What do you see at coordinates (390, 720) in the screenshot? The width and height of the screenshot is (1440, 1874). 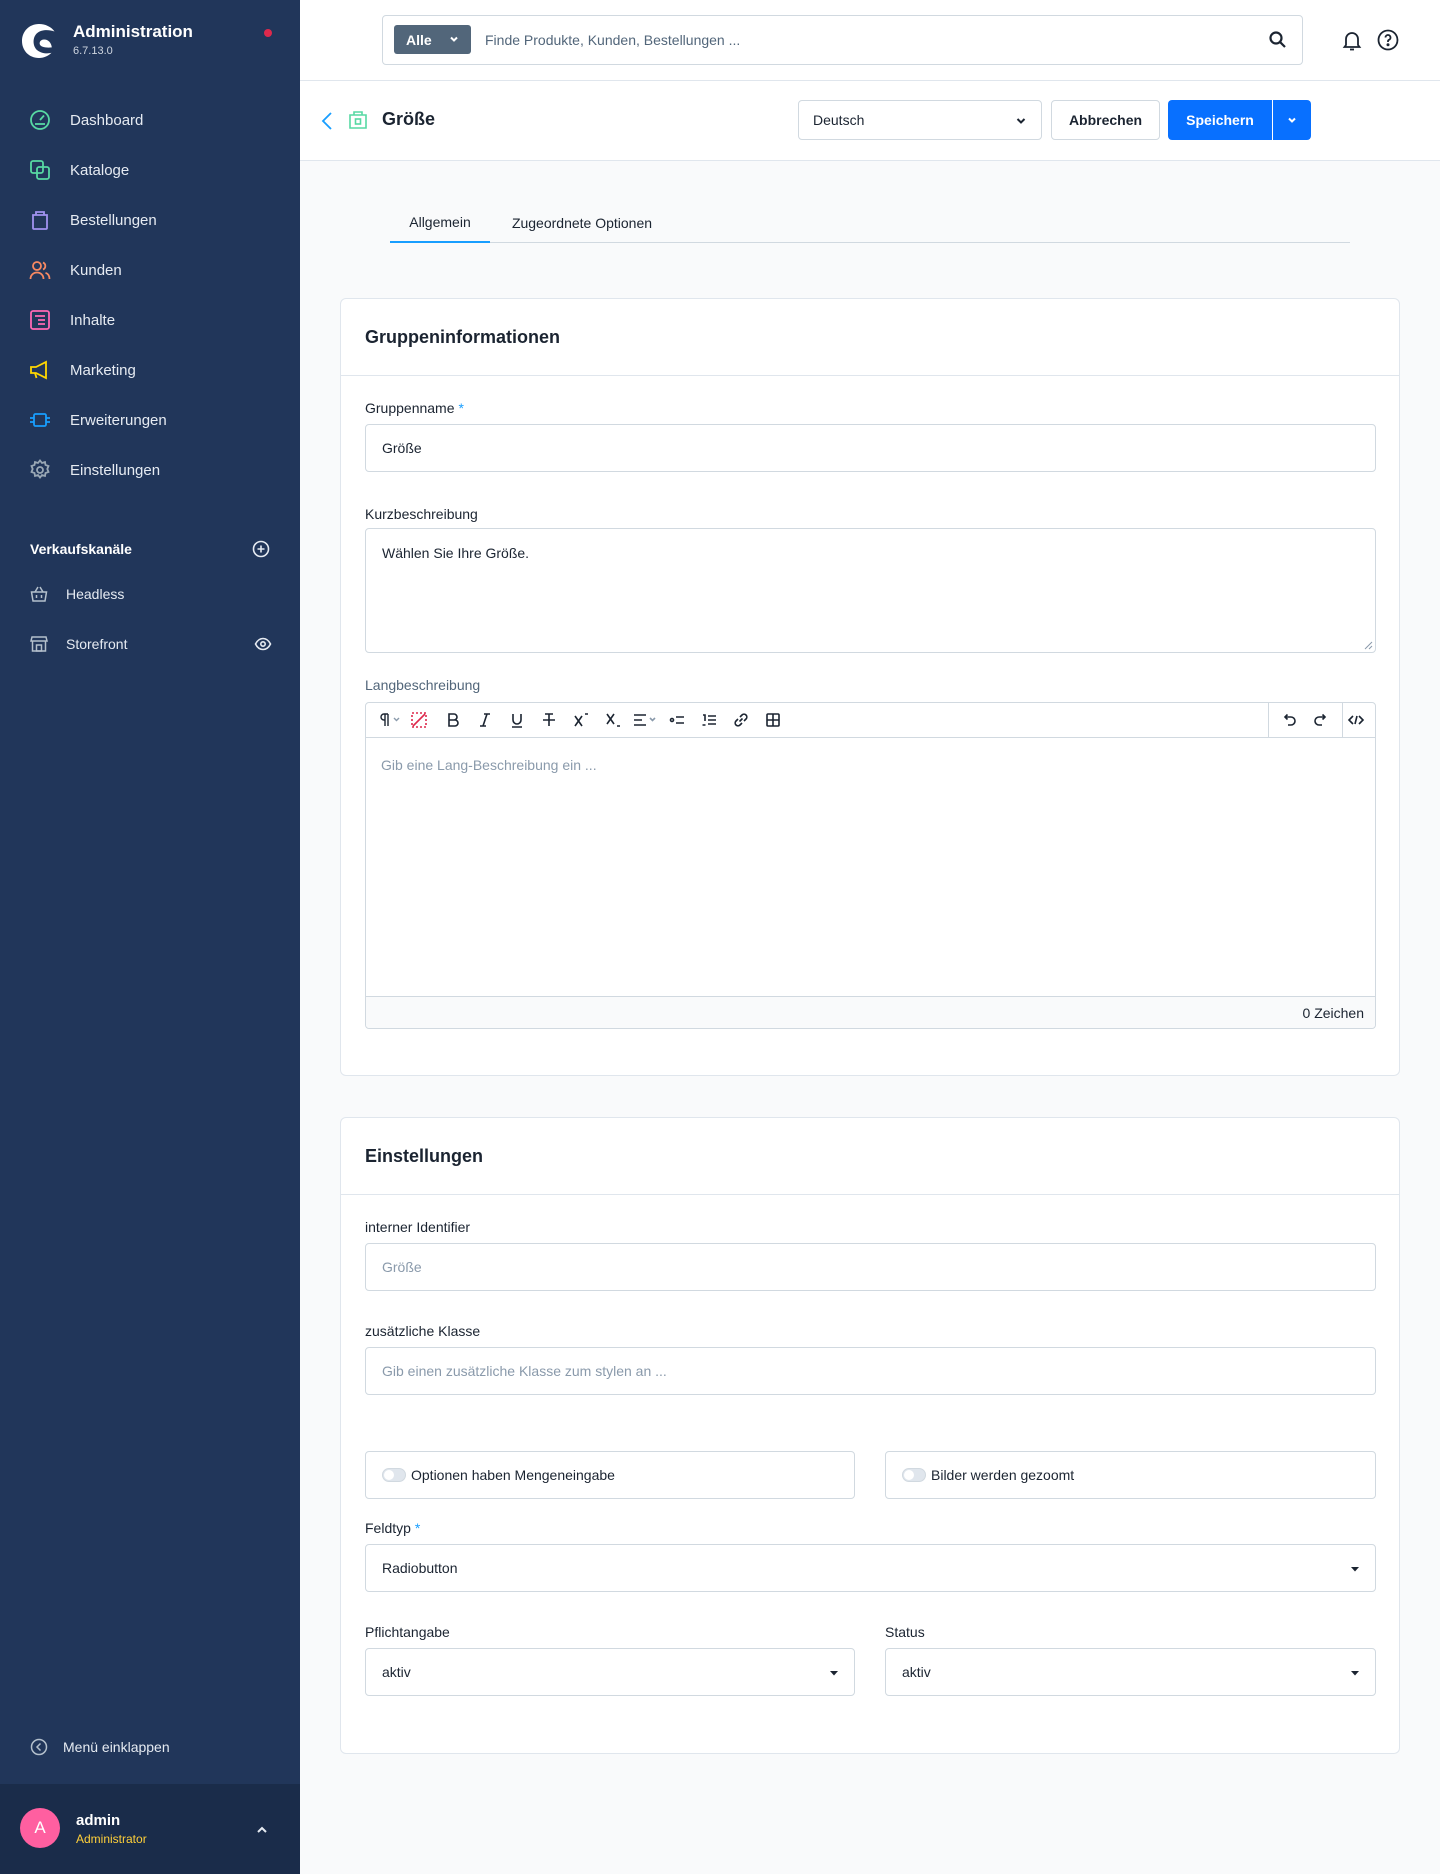 I see `paragraph-format-icon` at bounding box center [390, 720].